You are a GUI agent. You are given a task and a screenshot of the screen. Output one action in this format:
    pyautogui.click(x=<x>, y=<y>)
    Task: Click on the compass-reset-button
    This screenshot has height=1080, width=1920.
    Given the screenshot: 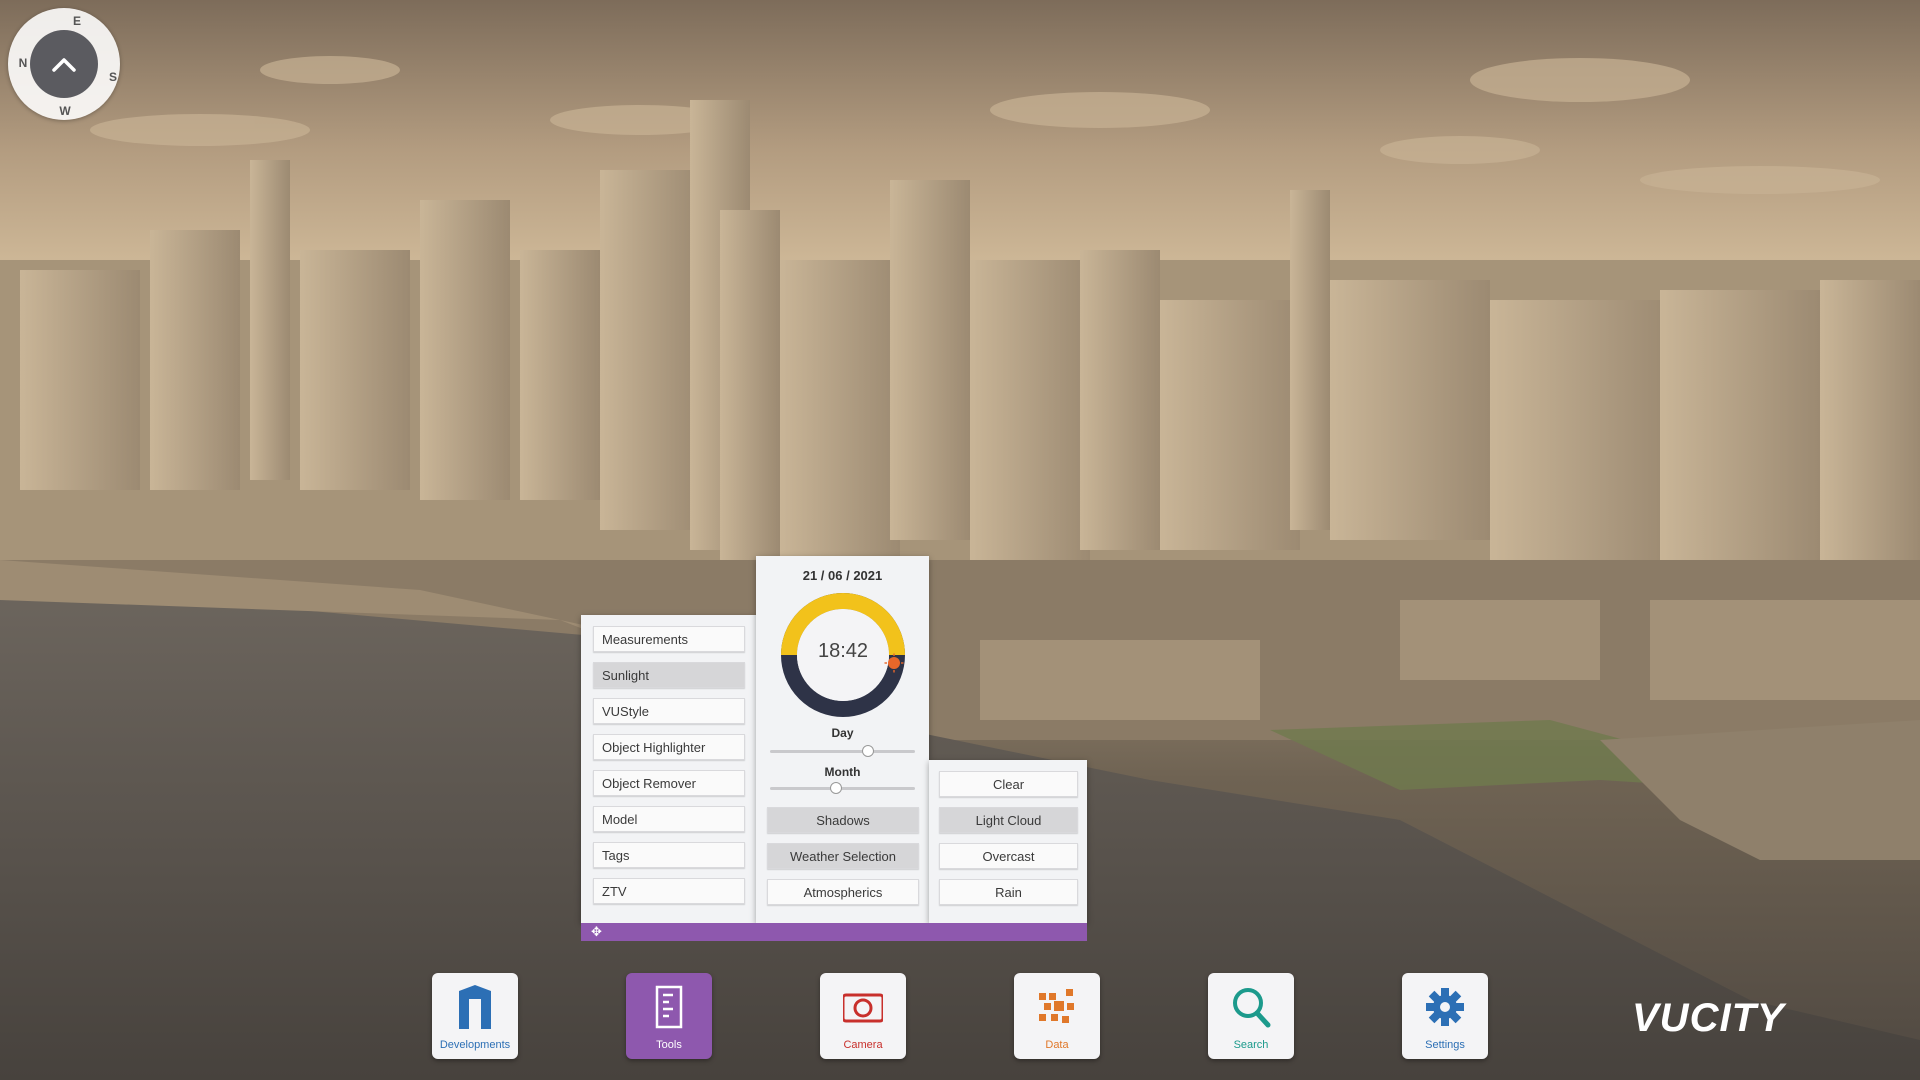 What is the action you would take?
    pyautogui.click(x=64, y=64)
    